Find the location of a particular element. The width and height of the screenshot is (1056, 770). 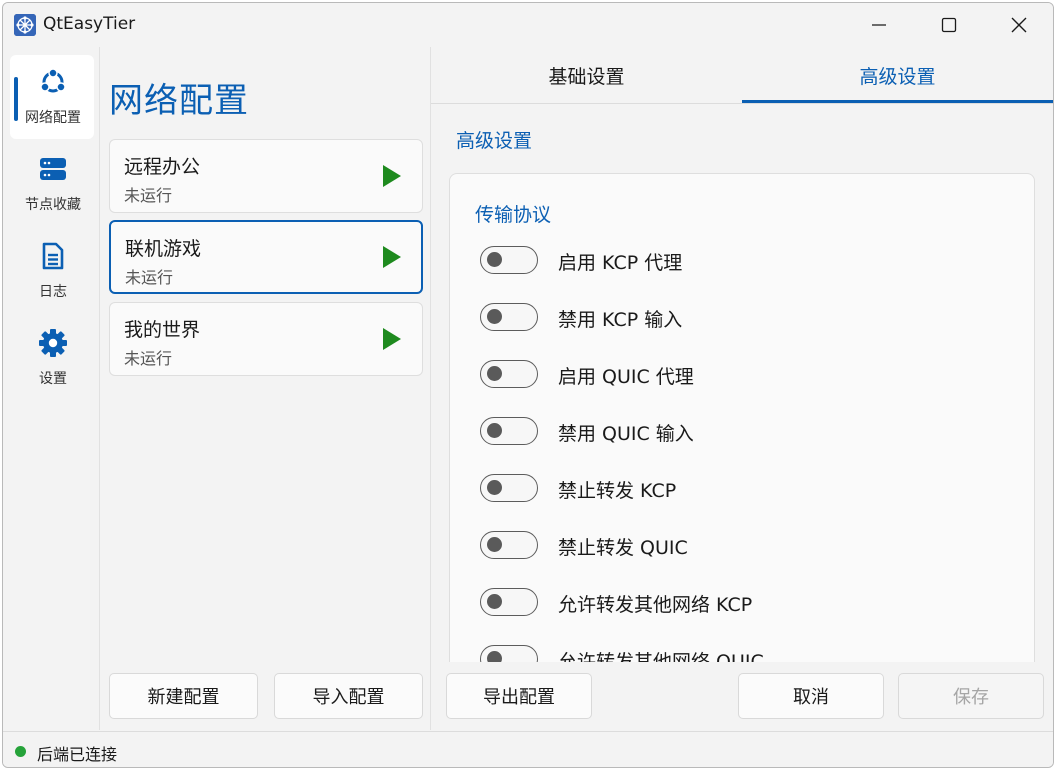

window-title: QtEasyTier is located at coordinates (89, 24).